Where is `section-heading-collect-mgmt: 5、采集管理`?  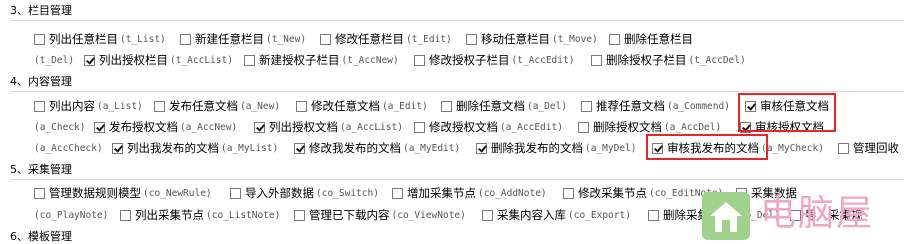
section-heading-collect-mgmt: 5、采集管理 is located at coordinates (41, 169).